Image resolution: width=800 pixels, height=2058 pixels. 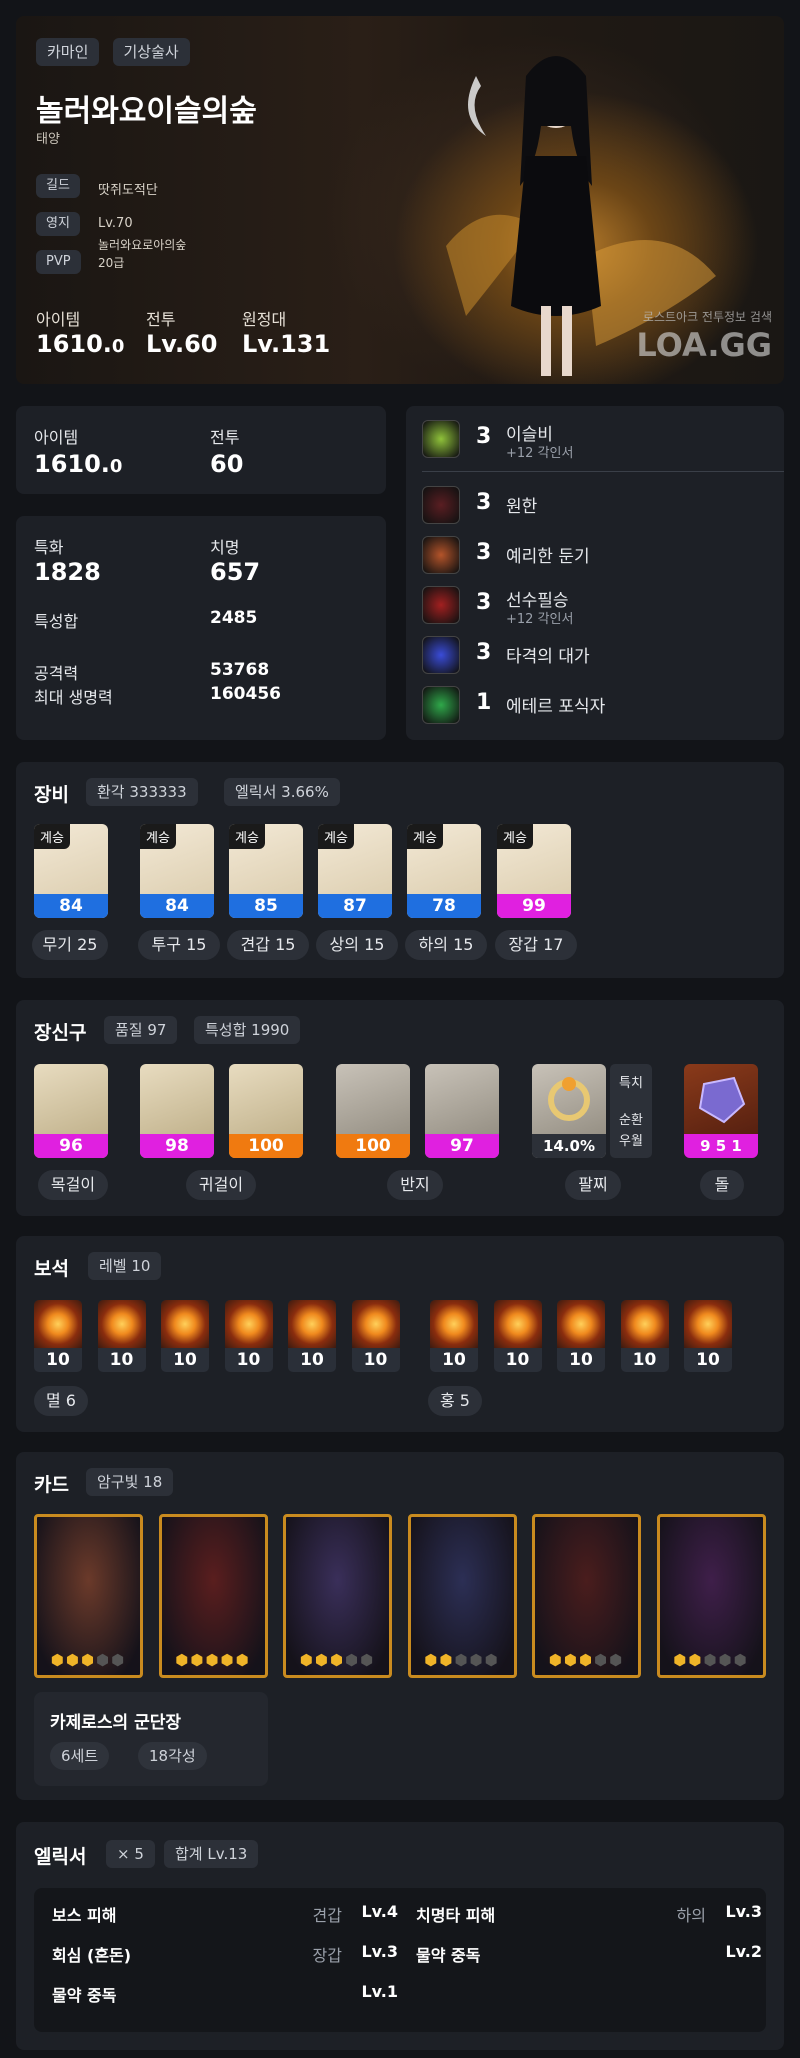 What do you see at coordinates (548, 657) in the screenshot?
I see `engraving-name: 타격의 대가` at bounding box center [548, 657].